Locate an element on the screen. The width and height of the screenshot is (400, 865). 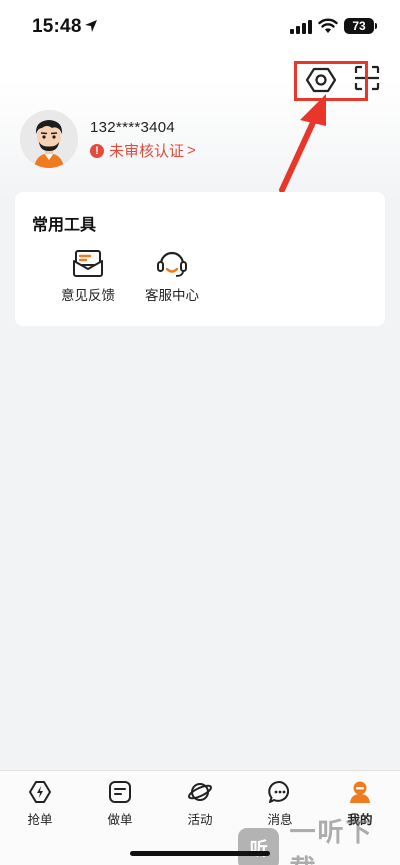
annotation-arrow-icon is located at coordinates (302, 143).